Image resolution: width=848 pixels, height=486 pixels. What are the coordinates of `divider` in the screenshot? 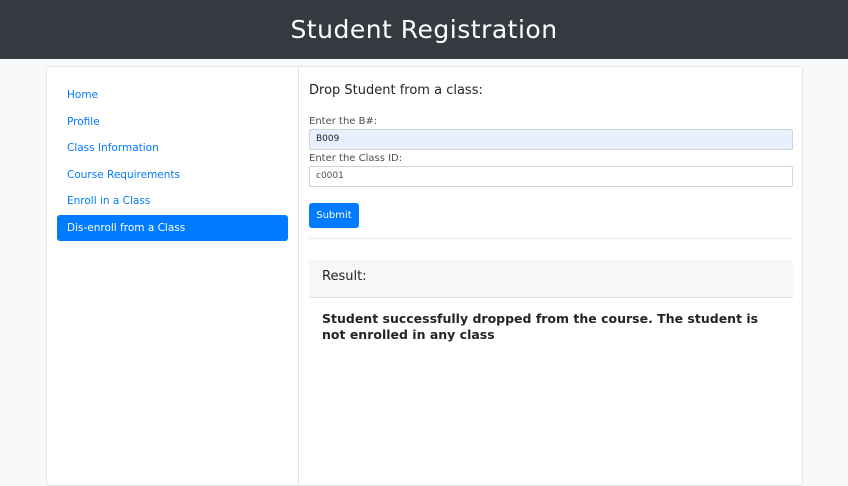 It's located at (551, 238).